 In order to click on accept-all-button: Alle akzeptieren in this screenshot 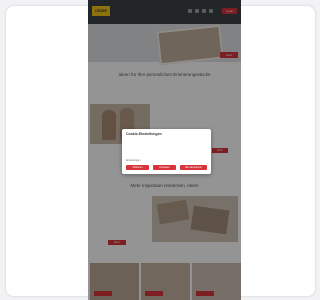, I will do `click(193, 167)`.